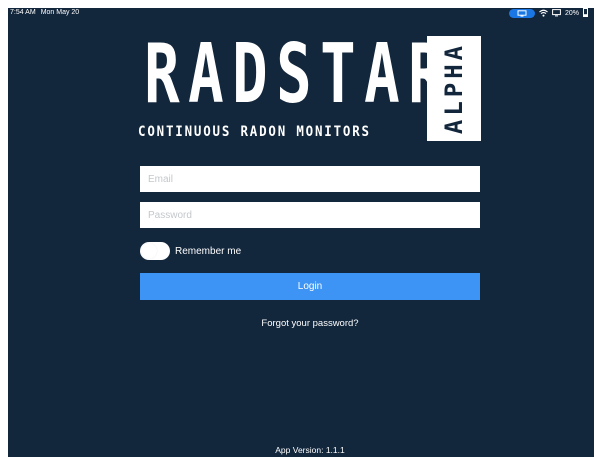 This screenshot has width=602, height=457. Describe the element at coordinates (208, 251) in the screenshot. I see `remember-me-label: Remember me` at that location.